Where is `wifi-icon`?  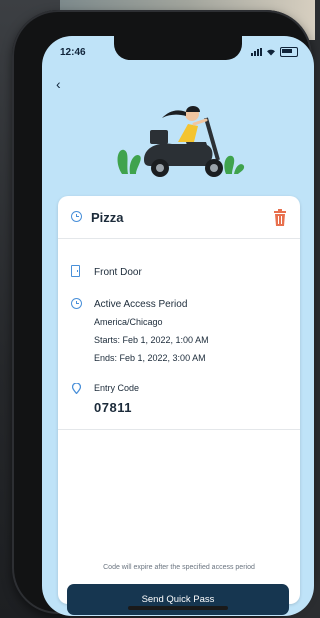
wifi-icon is located at coordinates (271, 52).